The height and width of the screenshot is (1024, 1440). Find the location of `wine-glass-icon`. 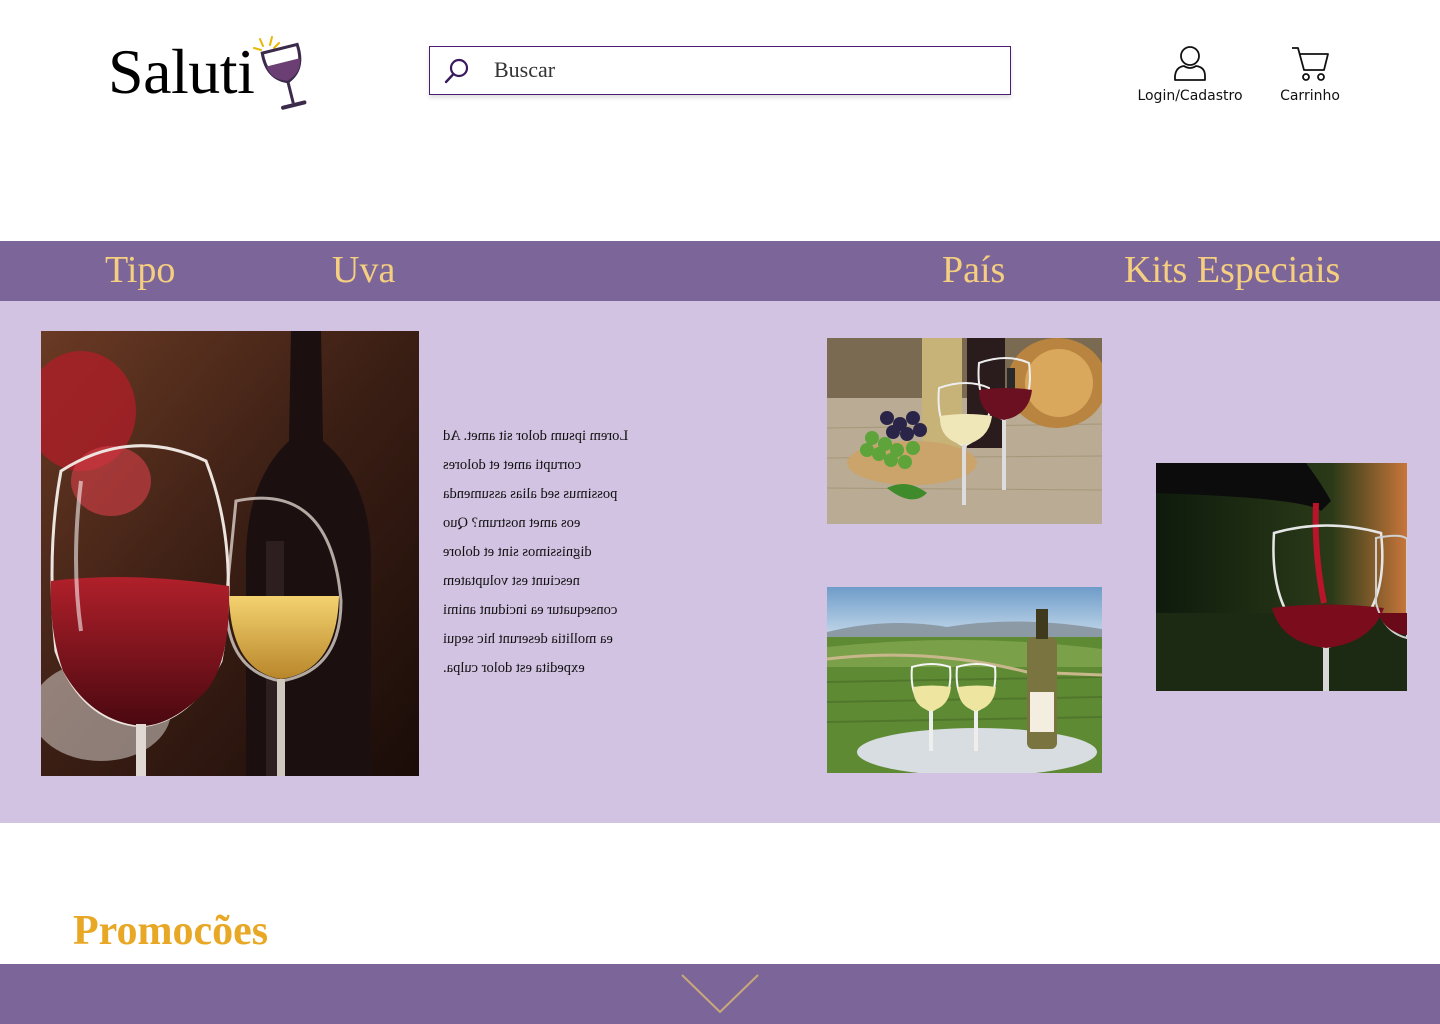

wine-glass-icon is located at coordinates (280, 73).